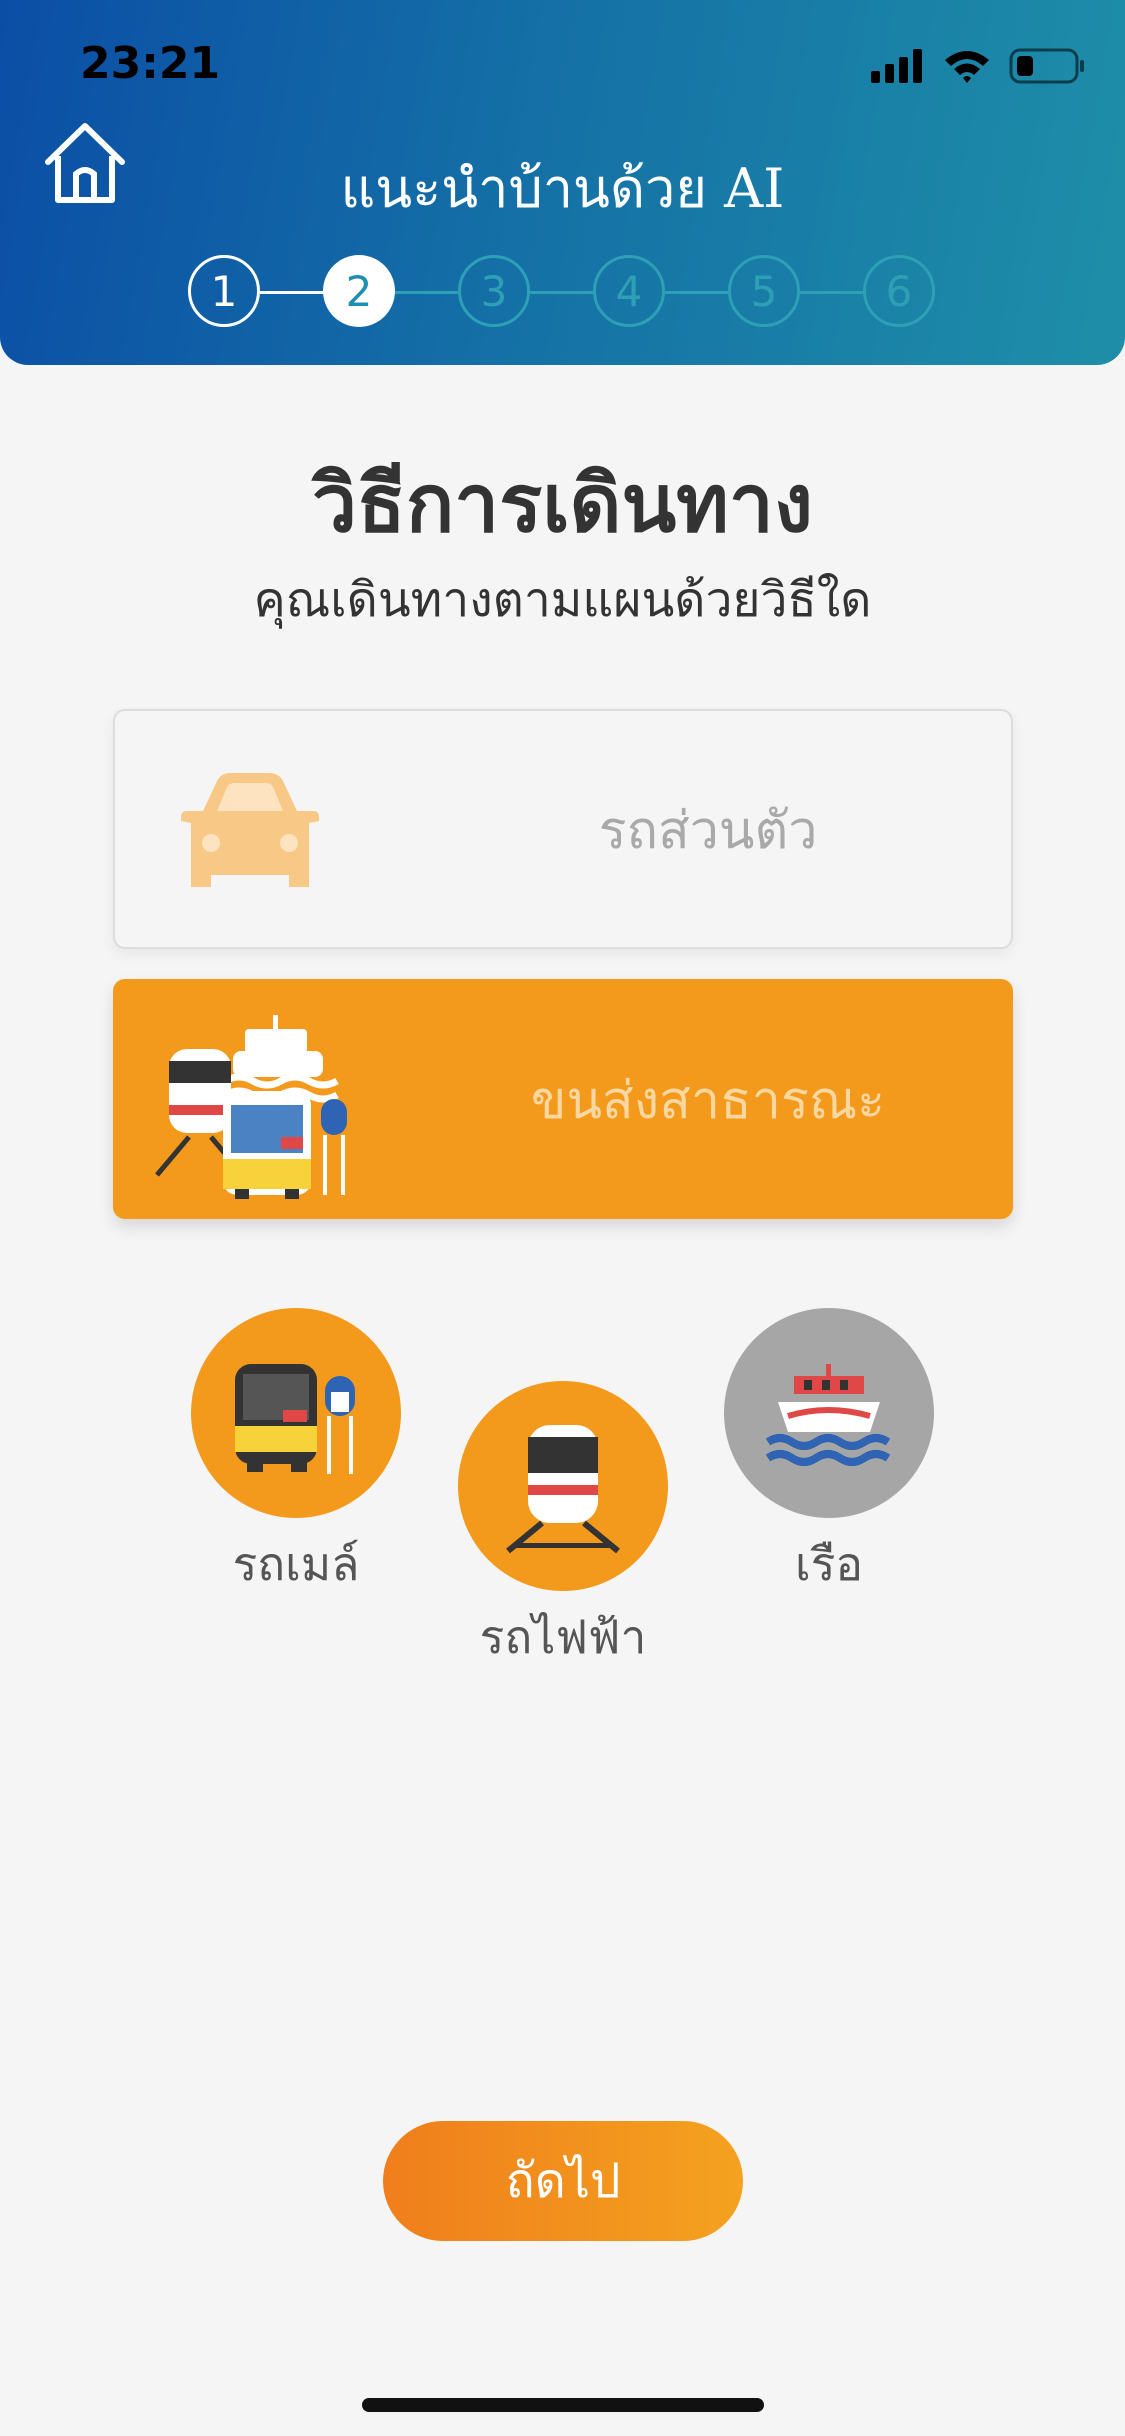  What do you see at coordinates (896, 66) in the screenshot?
I see `signal-icon` at bounding box center [896, 66].